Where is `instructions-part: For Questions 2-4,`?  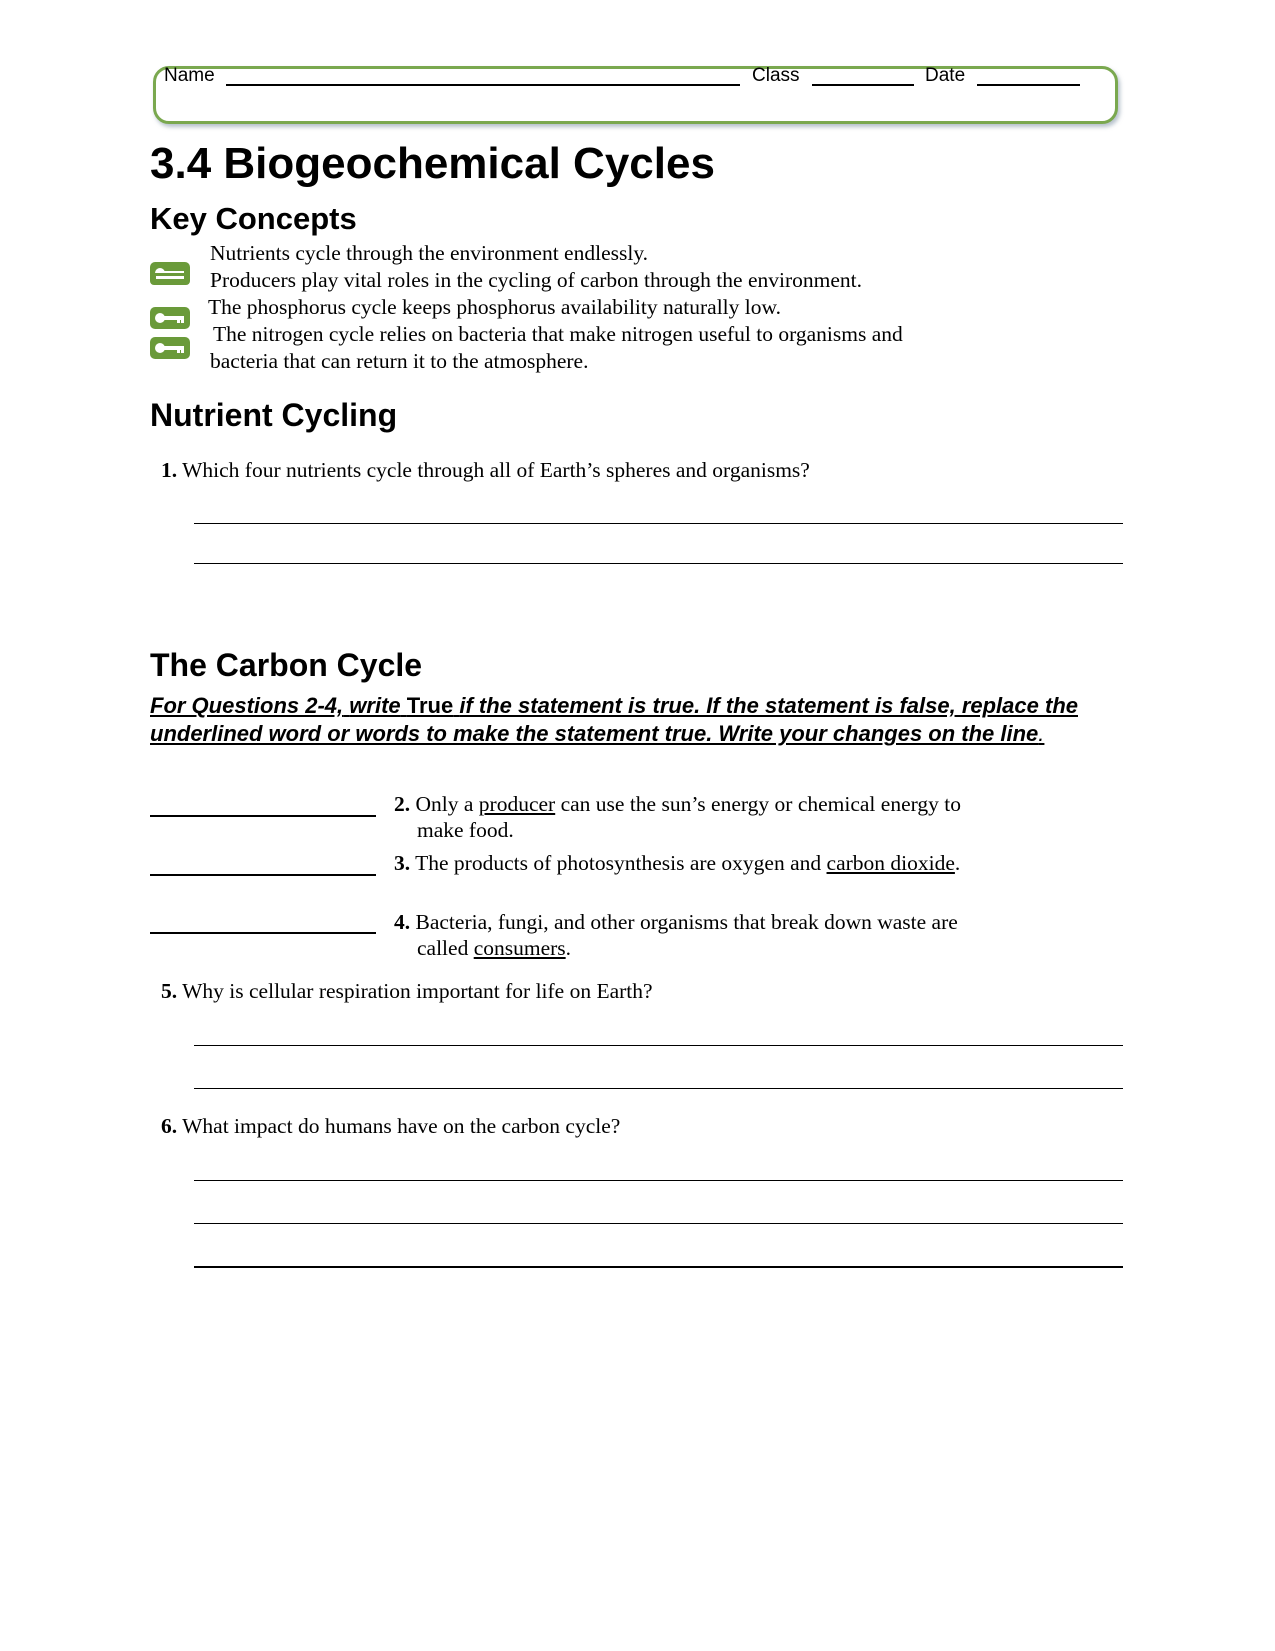 instructions-part: For Questions 2-4, is located at coordinates (247, 705).